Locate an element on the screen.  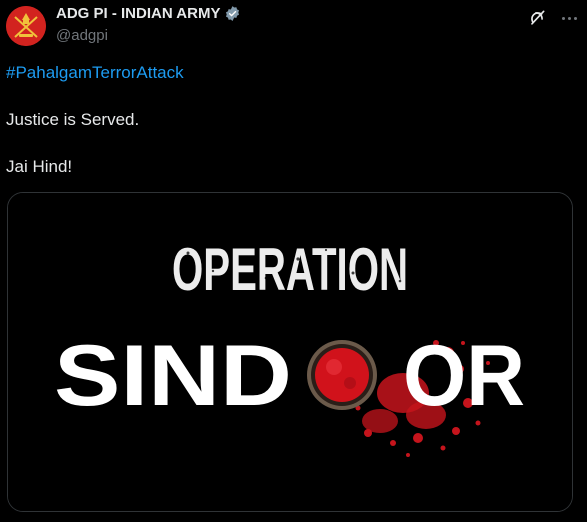
author-handle: @adgpi is located at coordinates (82, 35).